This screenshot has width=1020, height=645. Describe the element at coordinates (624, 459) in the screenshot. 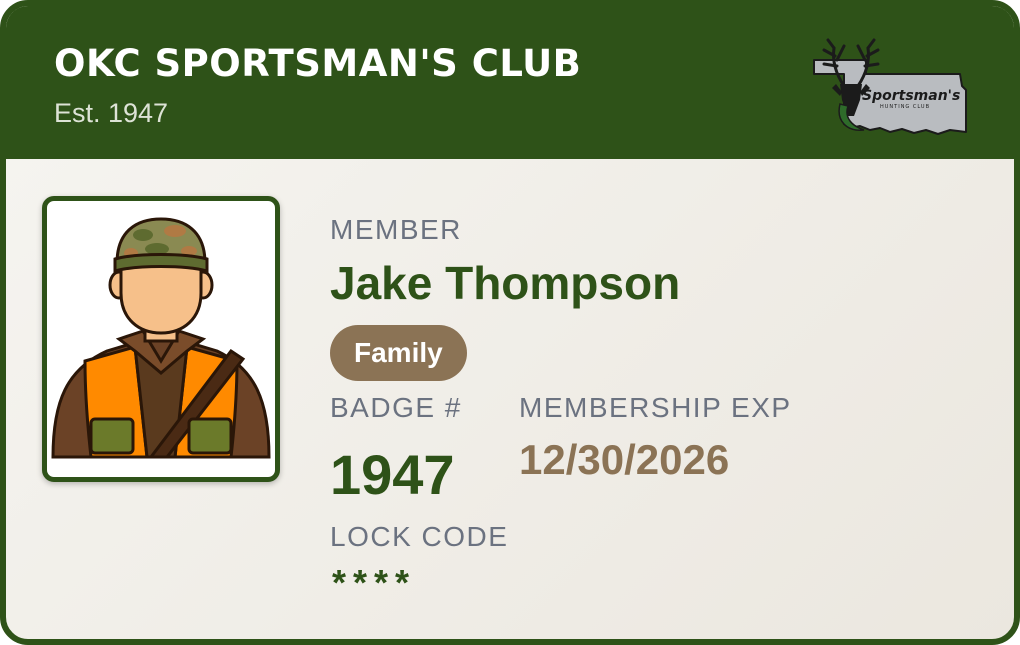

I see `membership-exp-date: 12/30/2026` at that location.